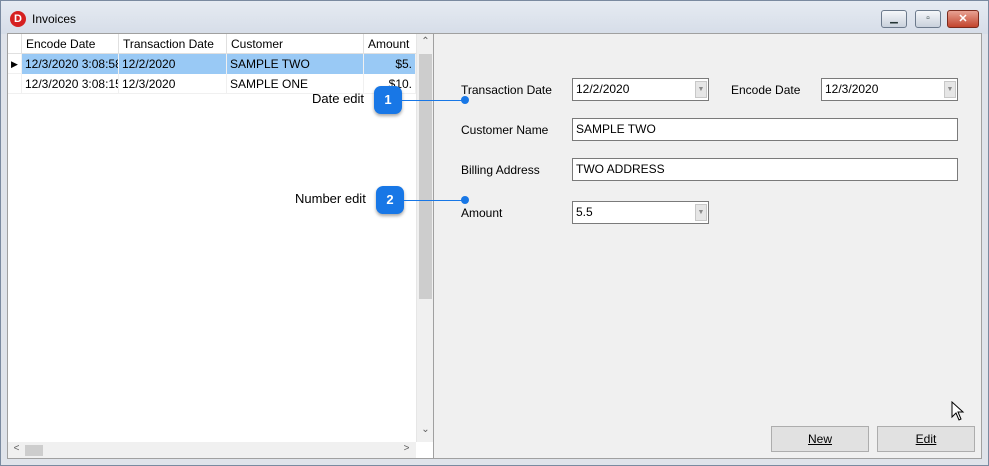 This screenshot has width=989, height=466. What do you see at coordinates (958, 411) in the screenshot?
I see `mouse-cursor-icon` at bounding box center [958, 411].